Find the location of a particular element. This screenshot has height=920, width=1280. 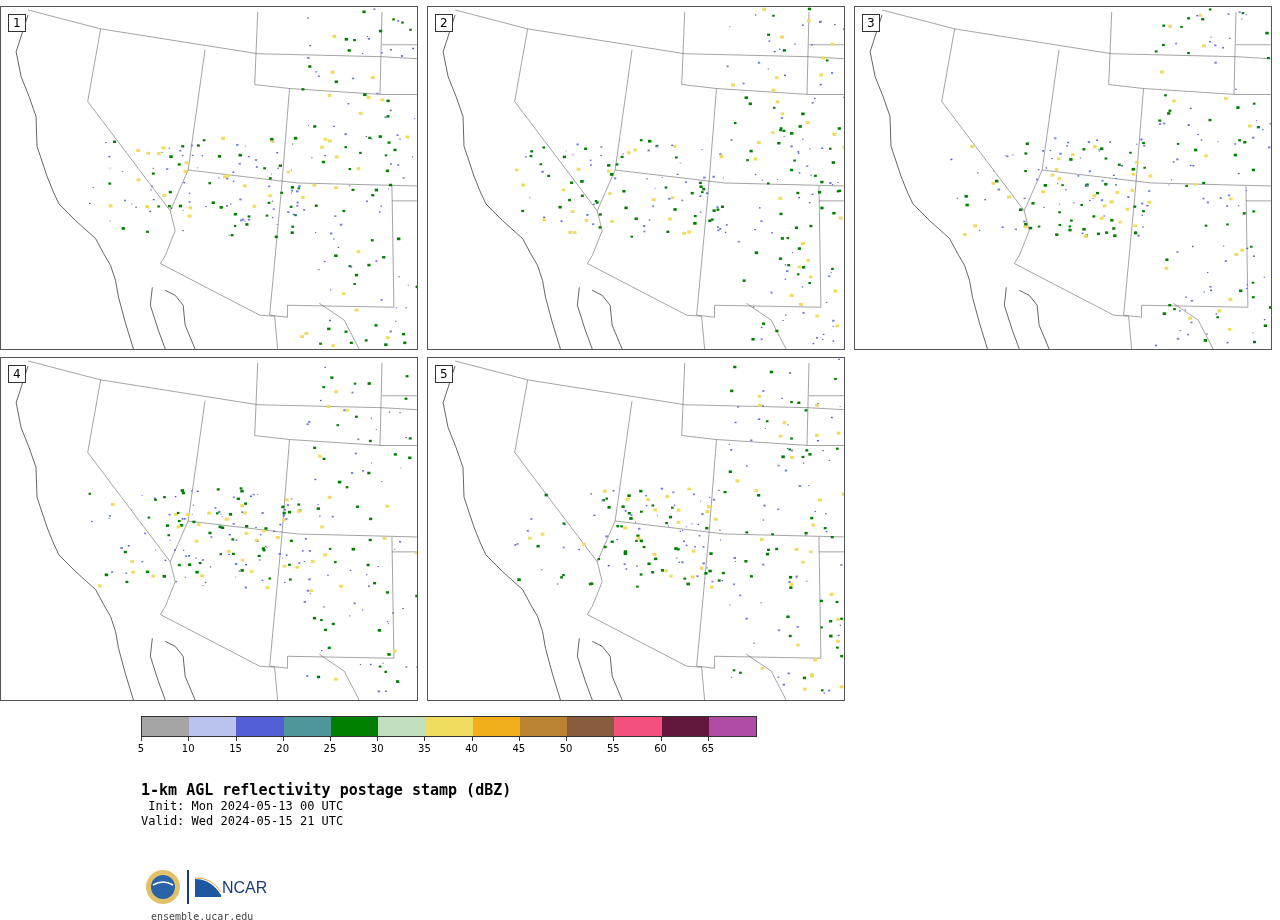

scale-label: 20 is located at coordinates (283, 748).